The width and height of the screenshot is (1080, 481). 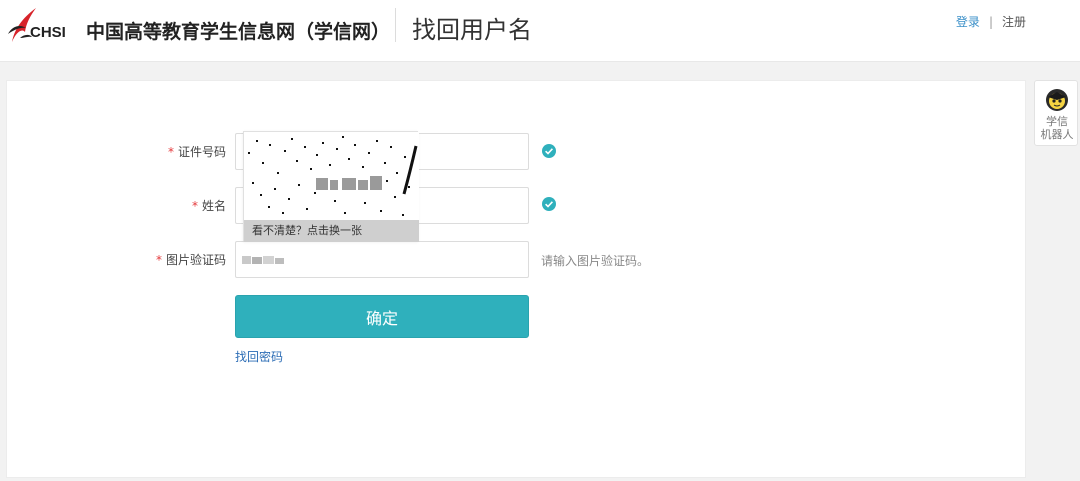 I want to click on captcha-popup: 看不清楚？点击换一张, so click(x=331, y=186).